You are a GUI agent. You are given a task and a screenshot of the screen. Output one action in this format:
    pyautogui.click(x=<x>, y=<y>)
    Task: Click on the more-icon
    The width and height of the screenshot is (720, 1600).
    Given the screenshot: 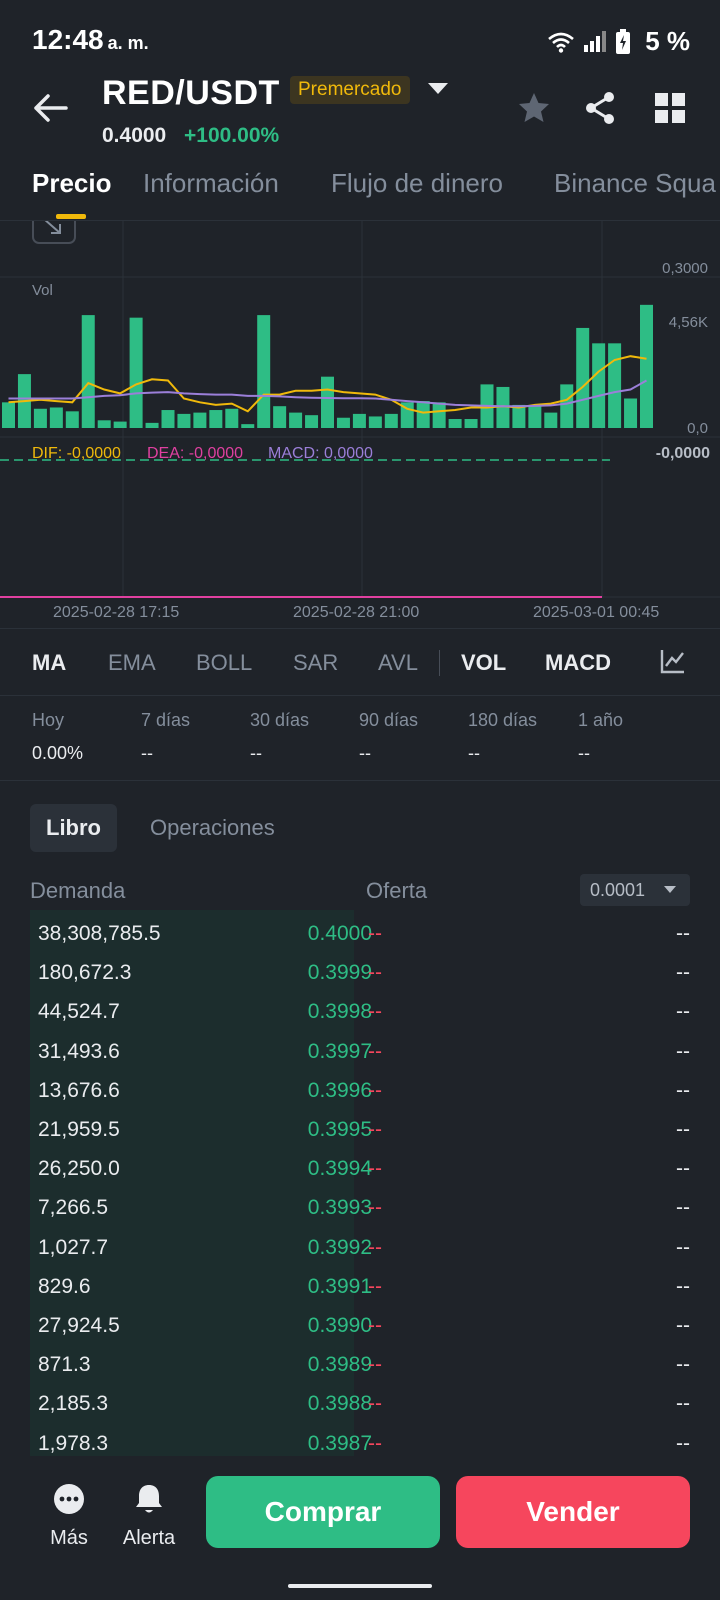 What is the action you would take?
    pyautogui.click(x=69, y=1499)
    